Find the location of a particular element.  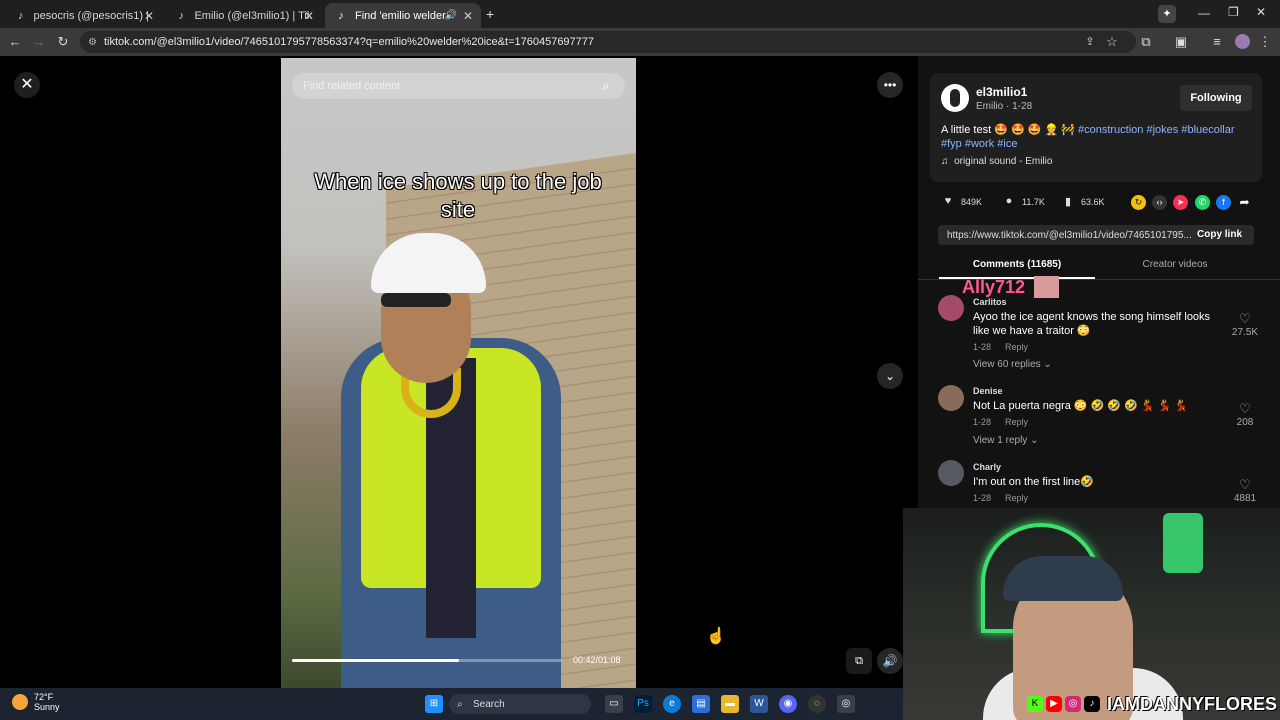

site-info-icon: ⚙ is located at coordinates (92, 42).